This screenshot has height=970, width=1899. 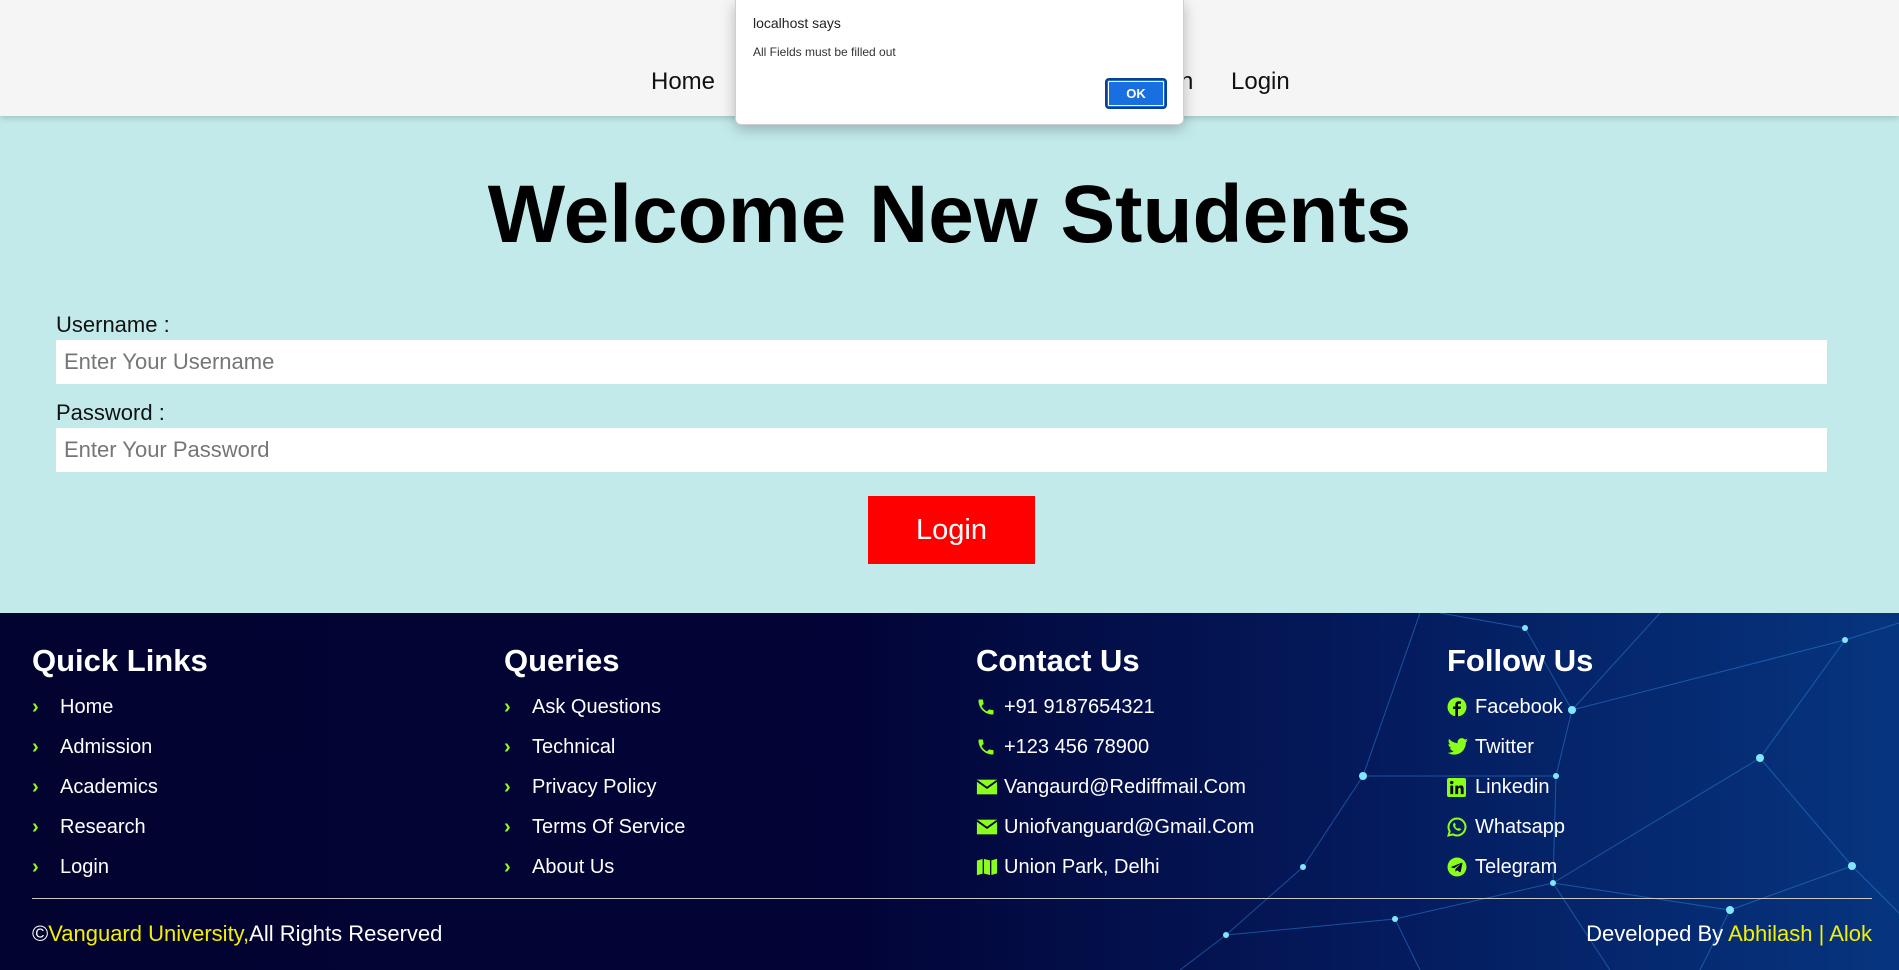 I want to click on nav-home: Home, so click(x=683, y=82).